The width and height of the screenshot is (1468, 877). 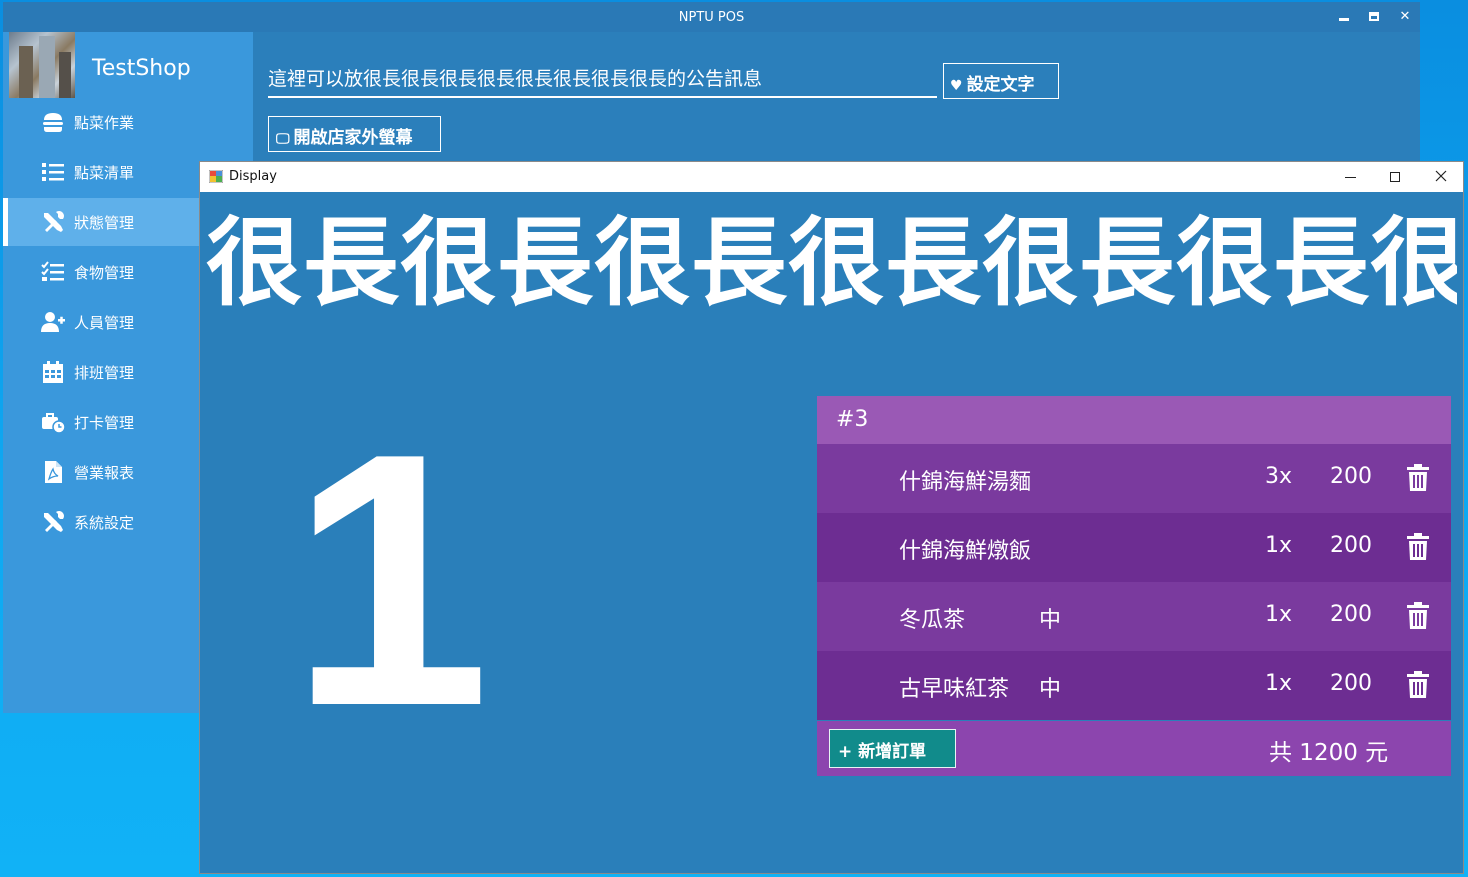 What do you see at coordinates (1134, 478) in the screenshot?
I see `order-item-row: 什錦海鮮湯麵 3x 200` at bounding box center [1134, 478].